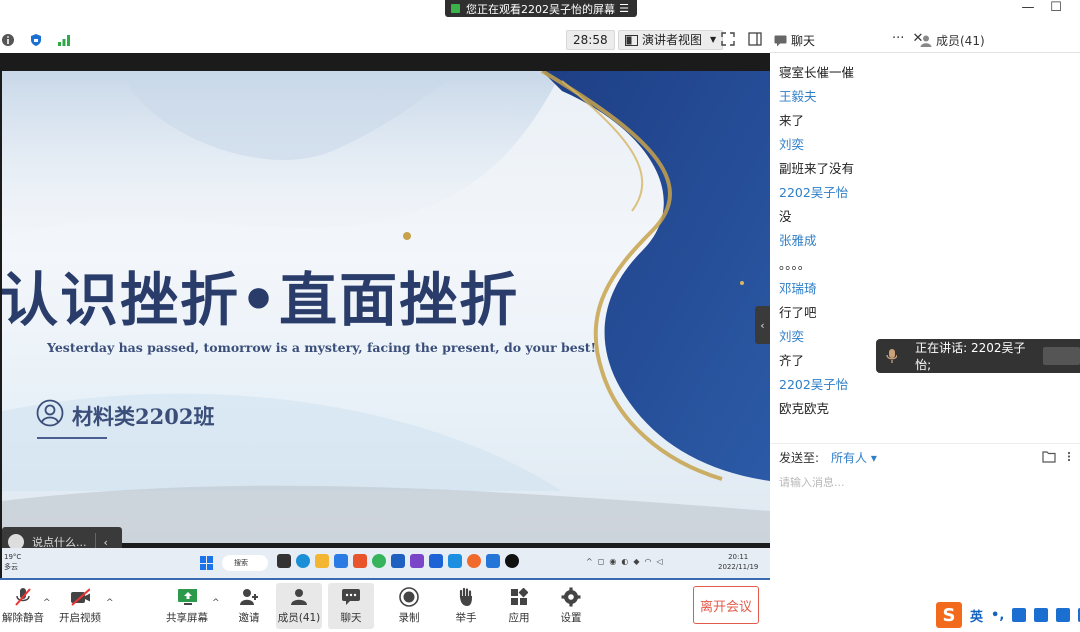 This screenshot has height=632, width=1080. I want to click on chat-message-sender: 刘奕, so click(919, 146).